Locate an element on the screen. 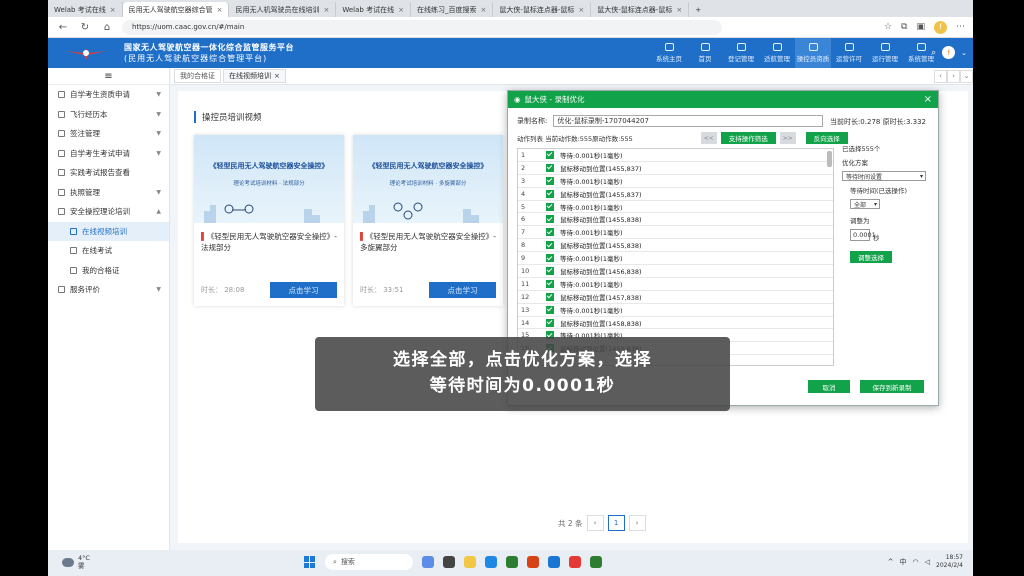  tab-online-video: 在线视频培训 × is located at coordinates (254, 76).